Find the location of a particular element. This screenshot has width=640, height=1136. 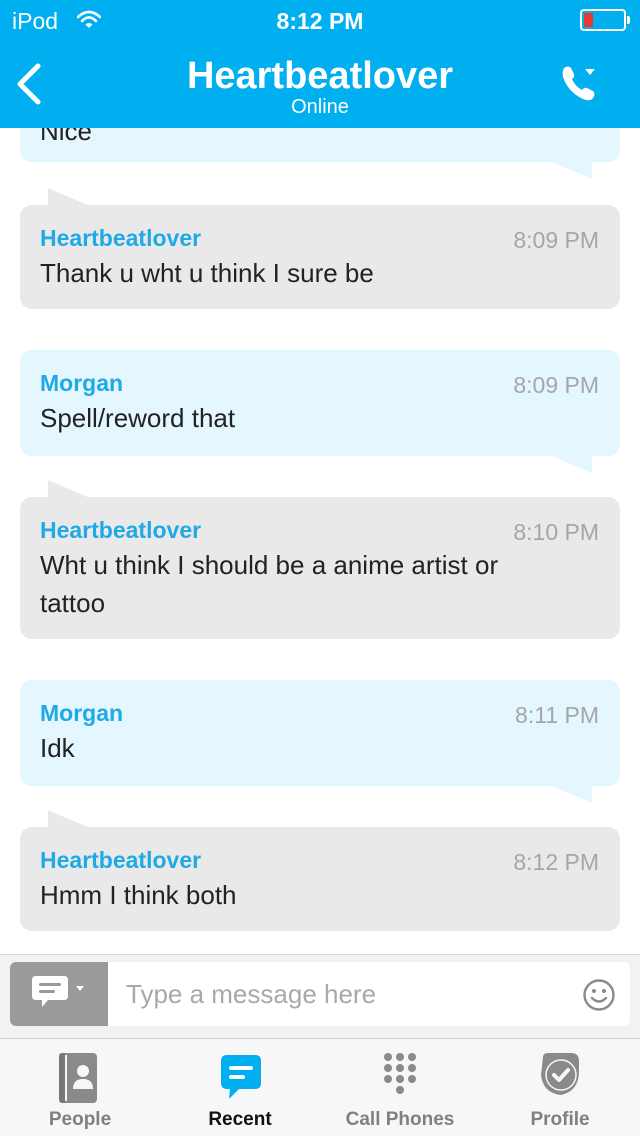

conversation-header: iPod 8:12 PM Heartbeatlover Online is located at coordinates (320, 64).